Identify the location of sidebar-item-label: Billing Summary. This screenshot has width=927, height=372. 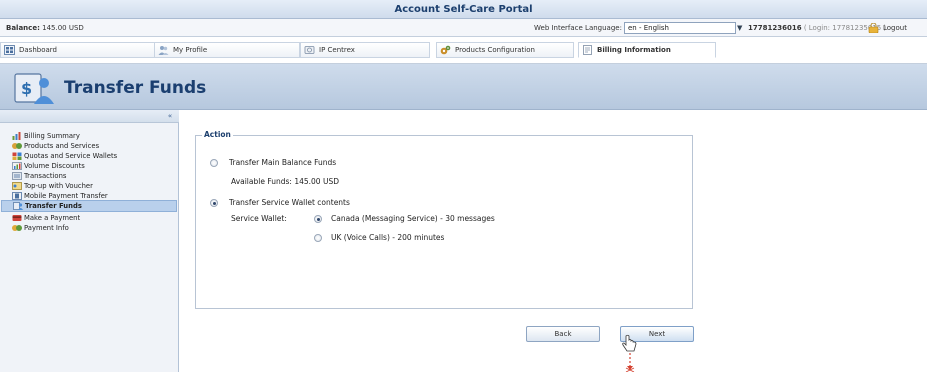
(52, 136).